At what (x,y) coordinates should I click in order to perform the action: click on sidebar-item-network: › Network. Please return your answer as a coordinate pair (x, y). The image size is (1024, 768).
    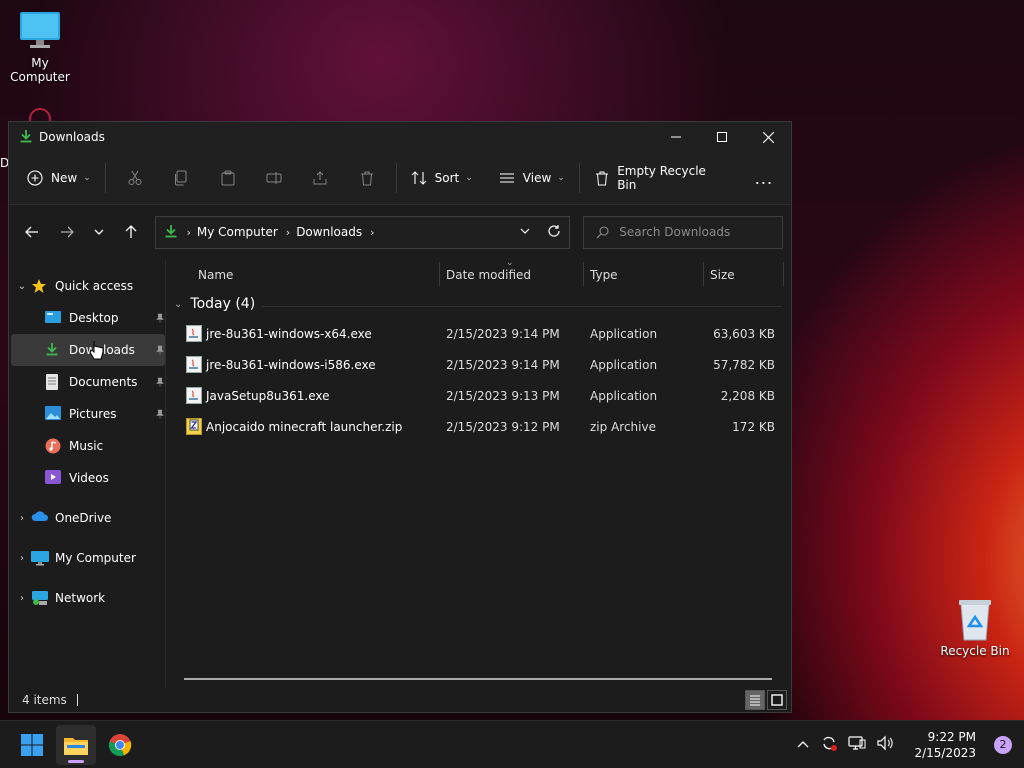
    Looking at the image, I should click on (87, 598).